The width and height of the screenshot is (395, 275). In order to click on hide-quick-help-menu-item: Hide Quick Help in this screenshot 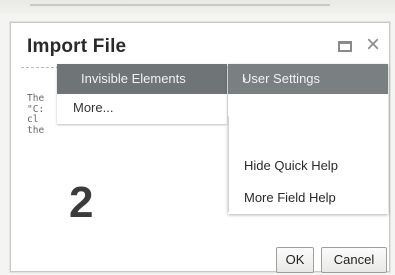, I will do `click(291, 165)`.